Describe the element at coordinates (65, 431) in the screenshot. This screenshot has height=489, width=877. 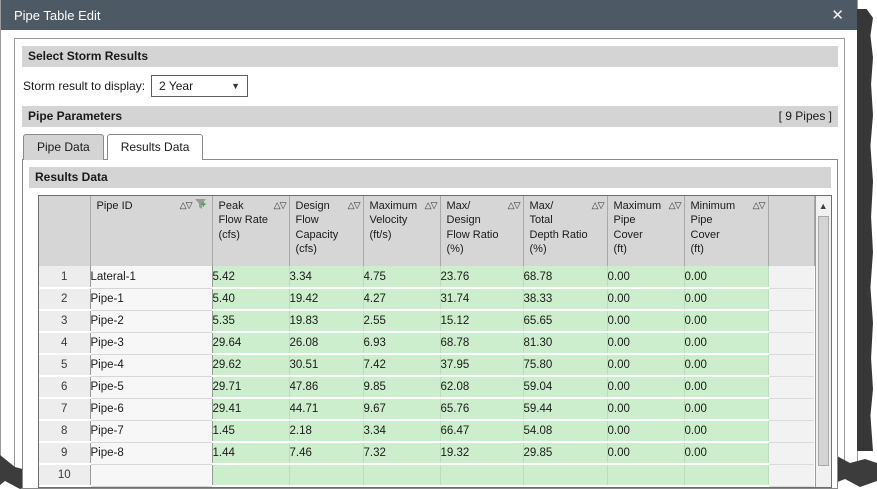
I see `row-number: 8` at that location.